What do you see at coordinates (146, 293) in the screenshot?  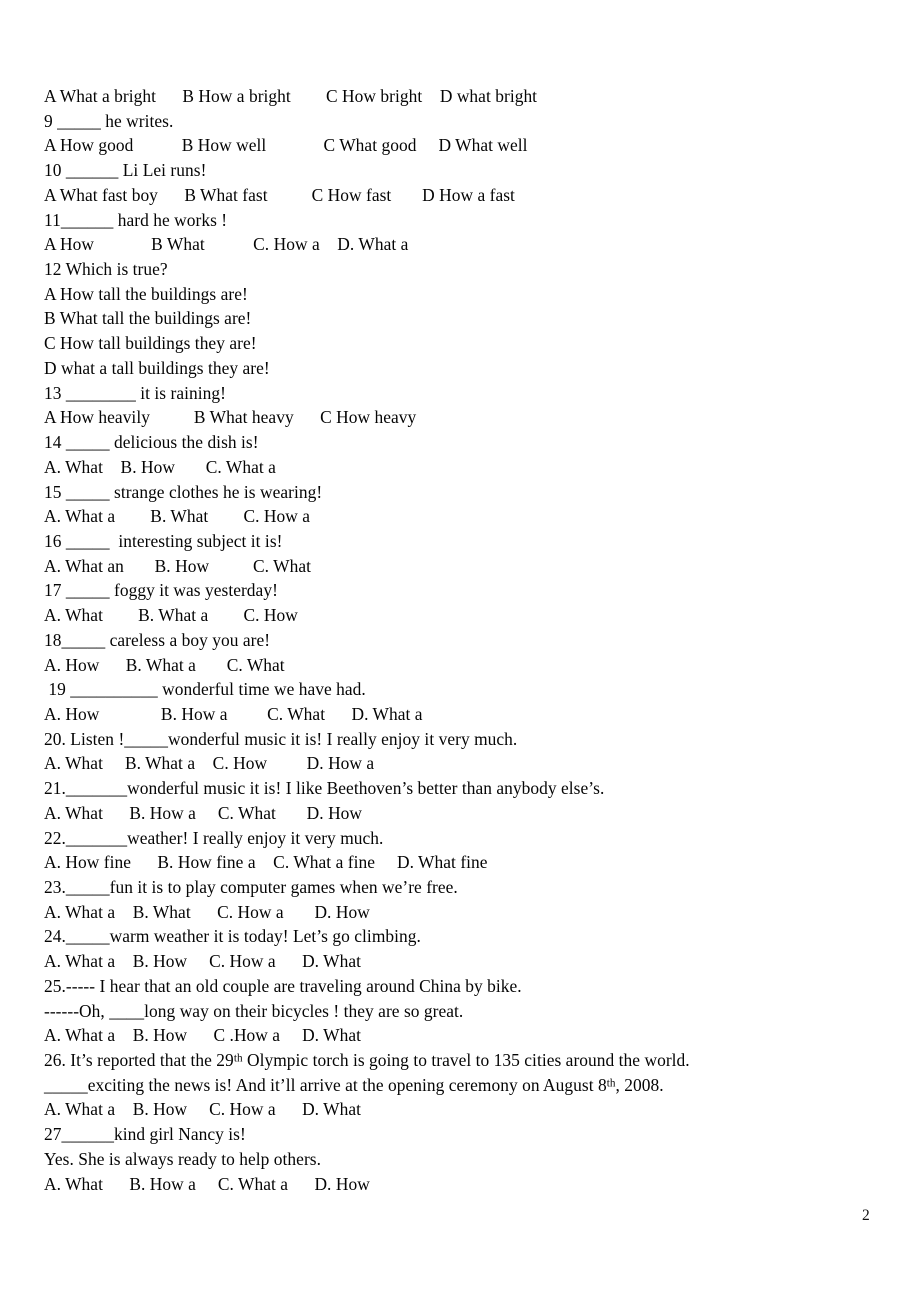 I see `question-12-option-a: A How tall the buildings are!` at bounding box center [146, 293].